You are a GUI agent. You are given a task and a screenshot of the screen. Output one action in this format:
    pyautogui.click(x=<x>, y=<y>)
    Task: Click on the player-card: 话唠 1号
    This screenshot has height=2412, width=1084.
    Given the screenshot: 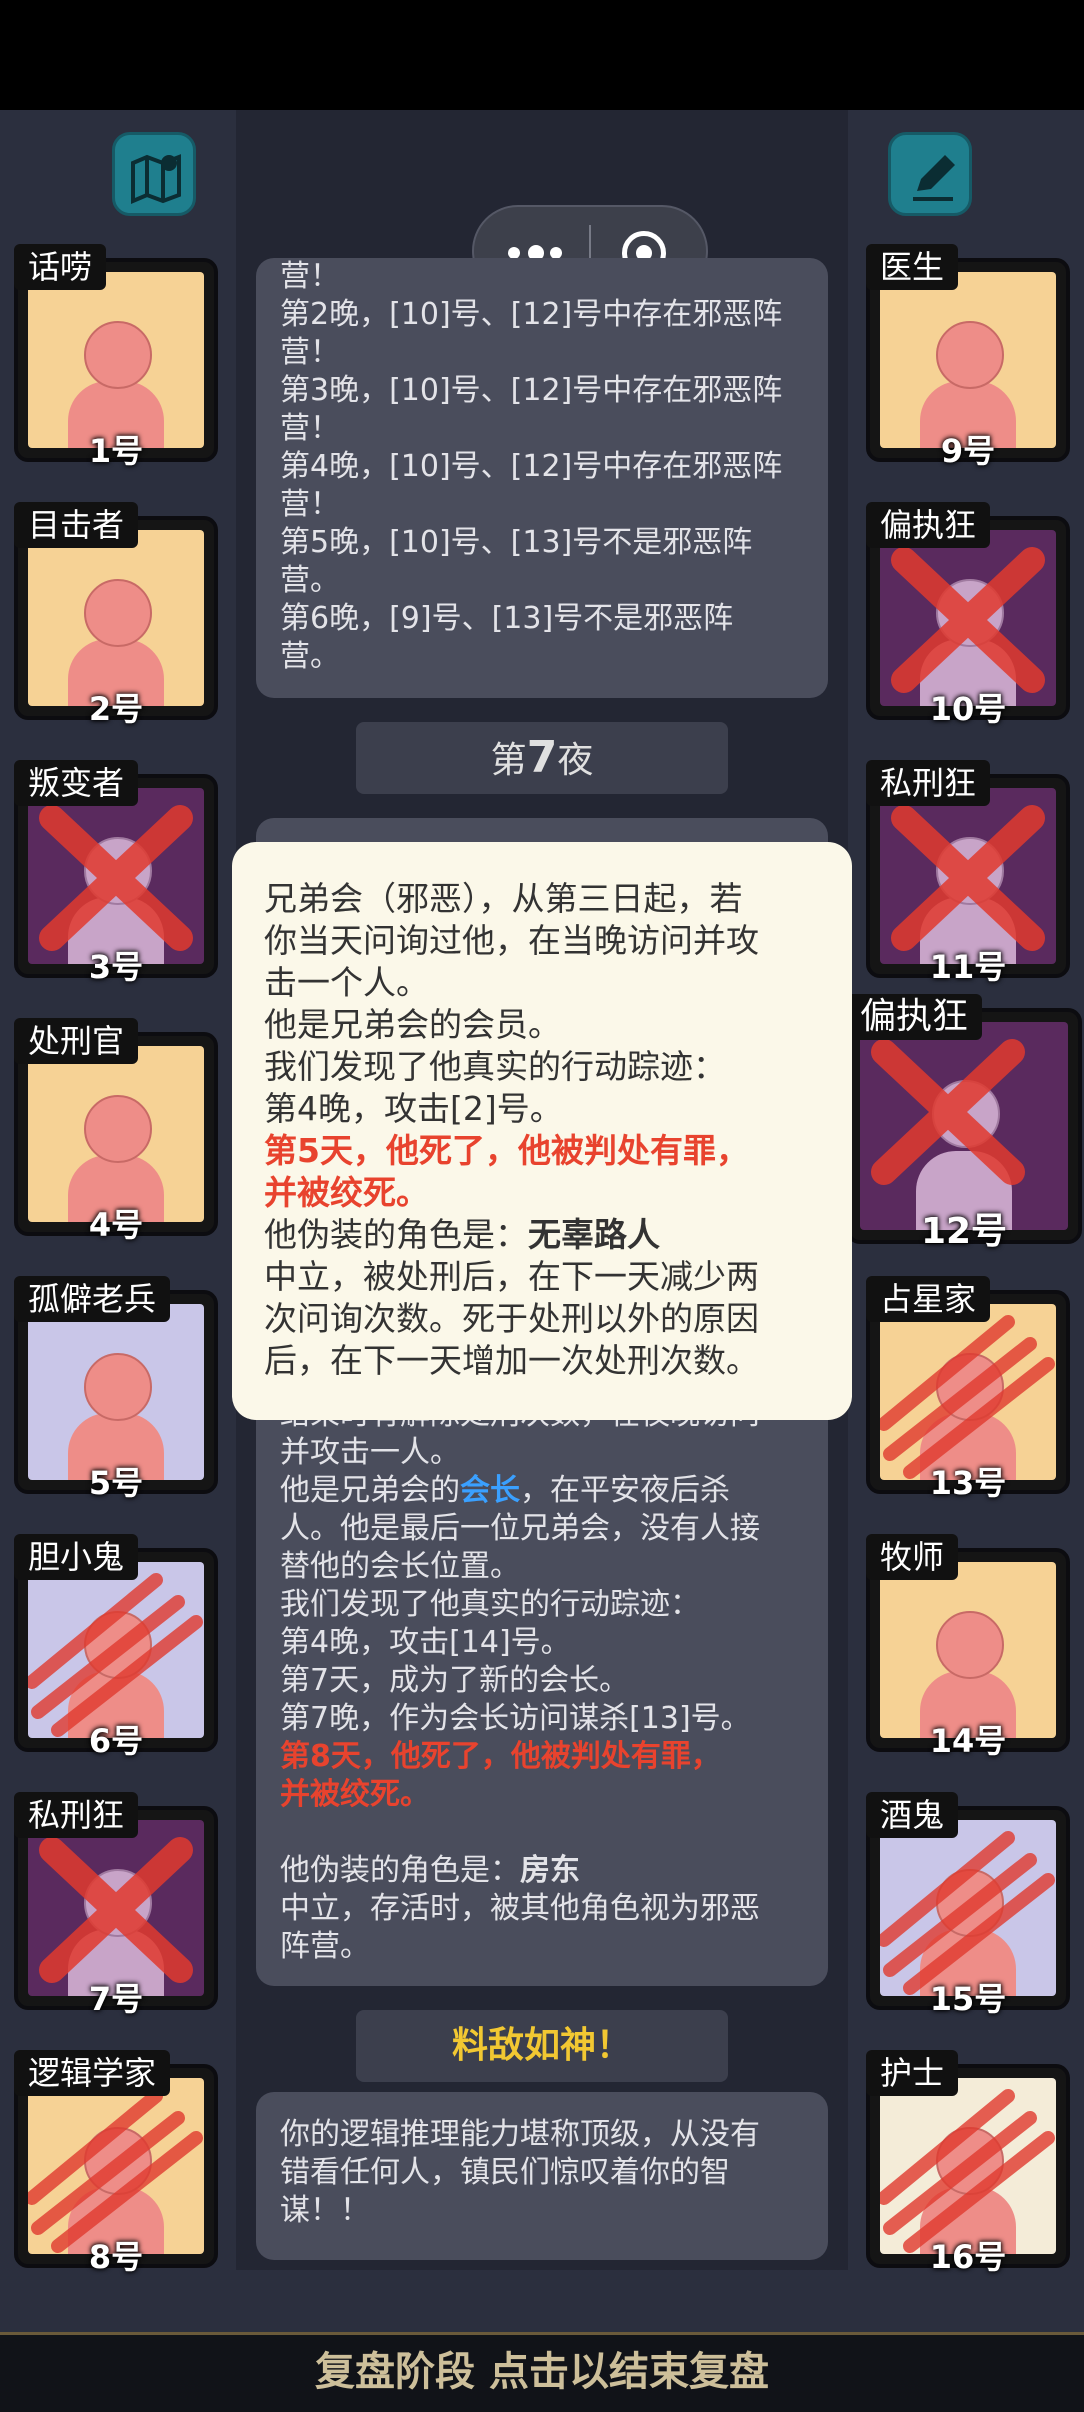 What is the action you would take?
    pyautogui.click(x=116, y=357)
    